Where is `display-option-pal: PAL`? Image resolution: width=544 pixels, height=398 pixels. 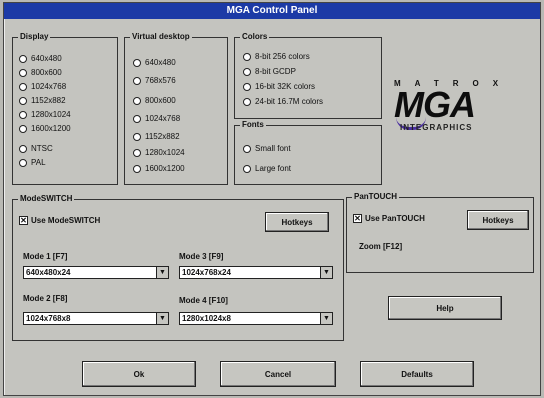 display-option-pal: PAL is located at coordinates (32, 162).